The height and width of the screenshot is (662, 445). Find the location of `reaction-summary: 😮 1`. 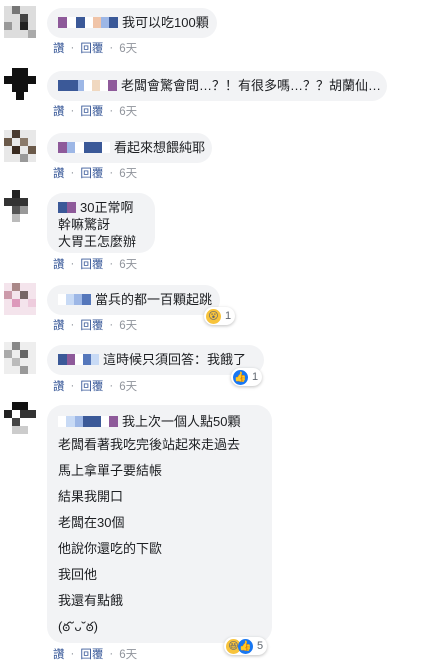

reaction-summary: 😮 1 is located at coordinates (220, 316).